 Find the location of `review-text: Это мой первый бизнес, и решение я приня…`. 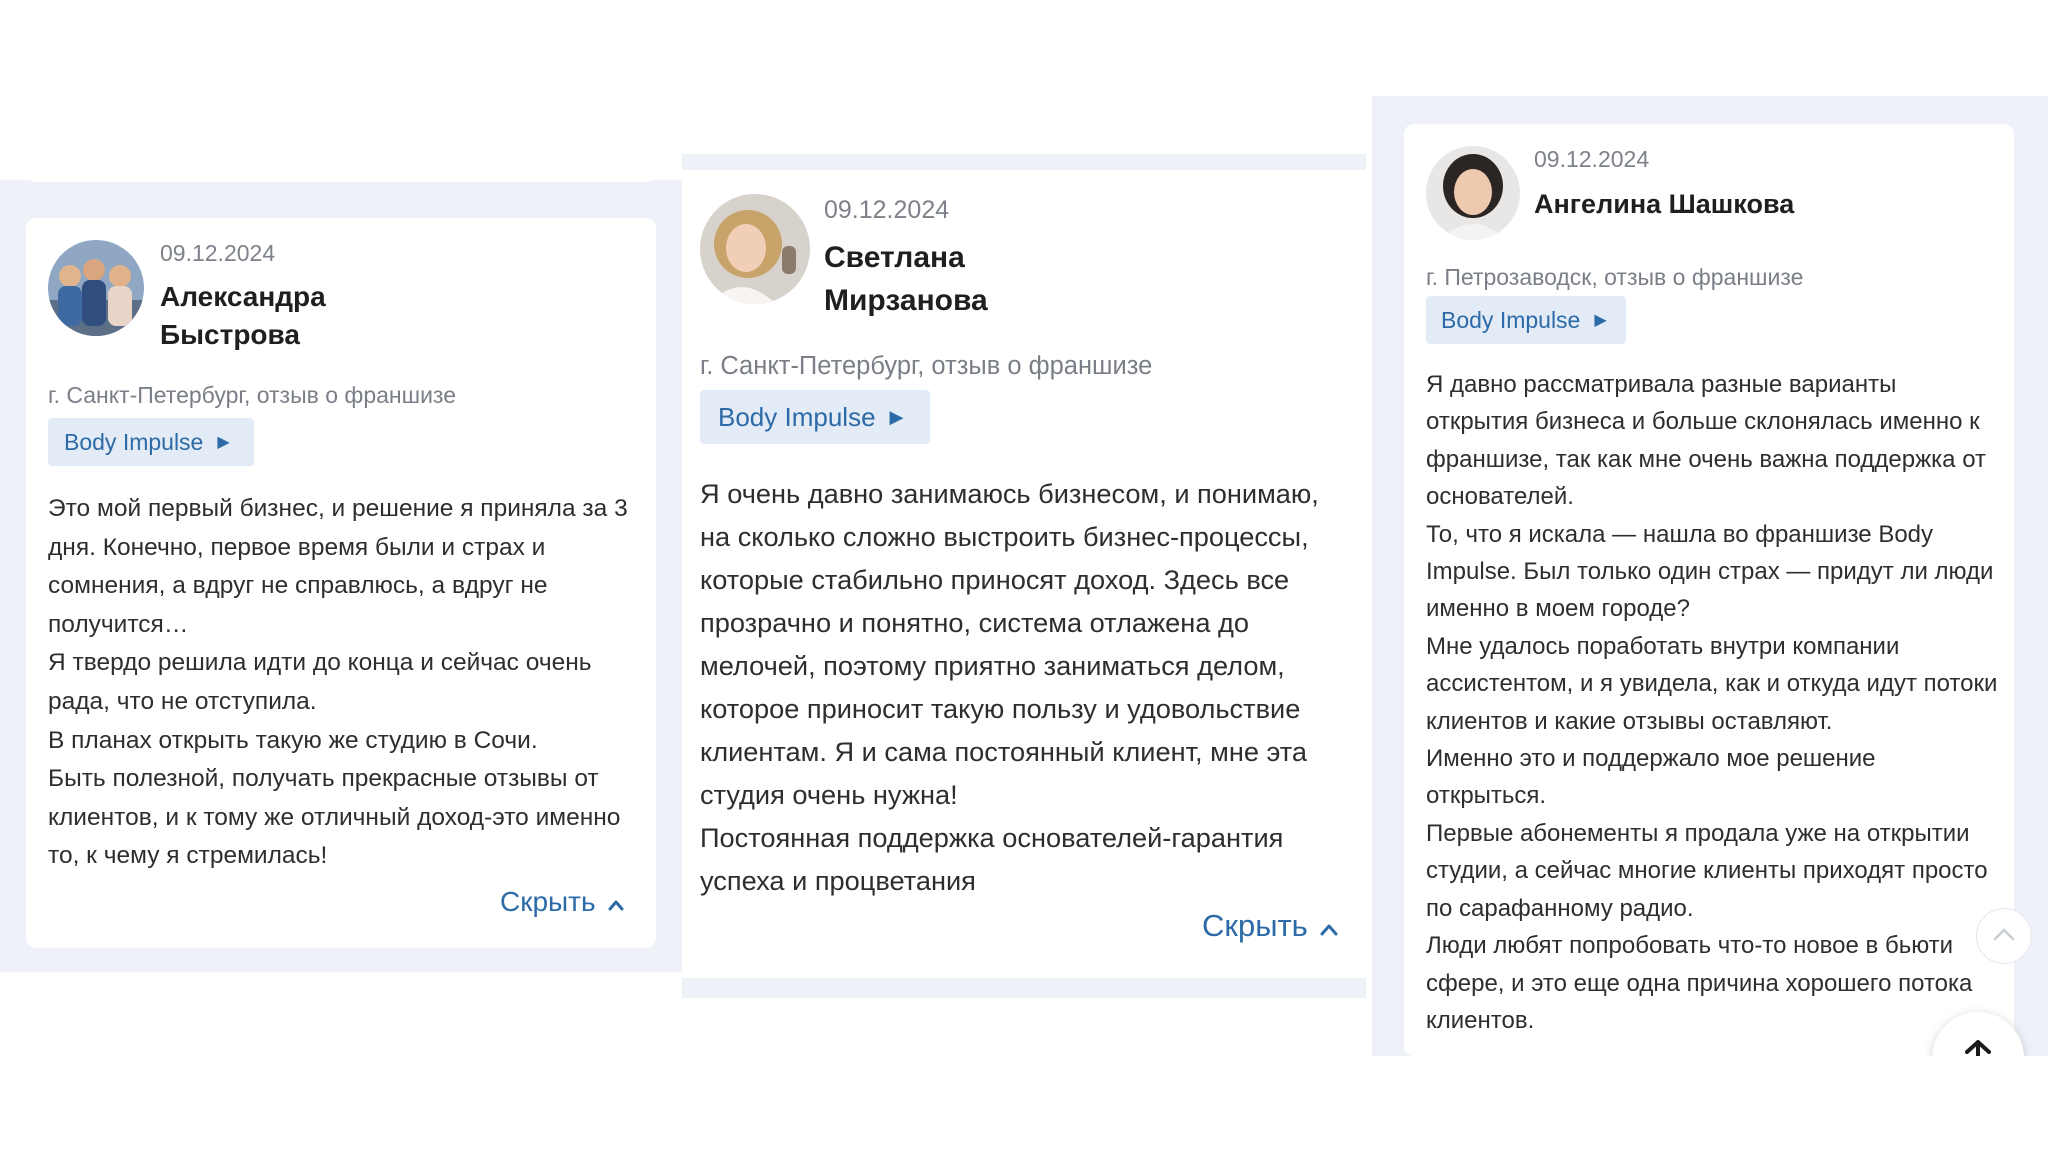

review-text: Это мой первый бизнес, и решение я приня… is located at coordinates (343, 683).